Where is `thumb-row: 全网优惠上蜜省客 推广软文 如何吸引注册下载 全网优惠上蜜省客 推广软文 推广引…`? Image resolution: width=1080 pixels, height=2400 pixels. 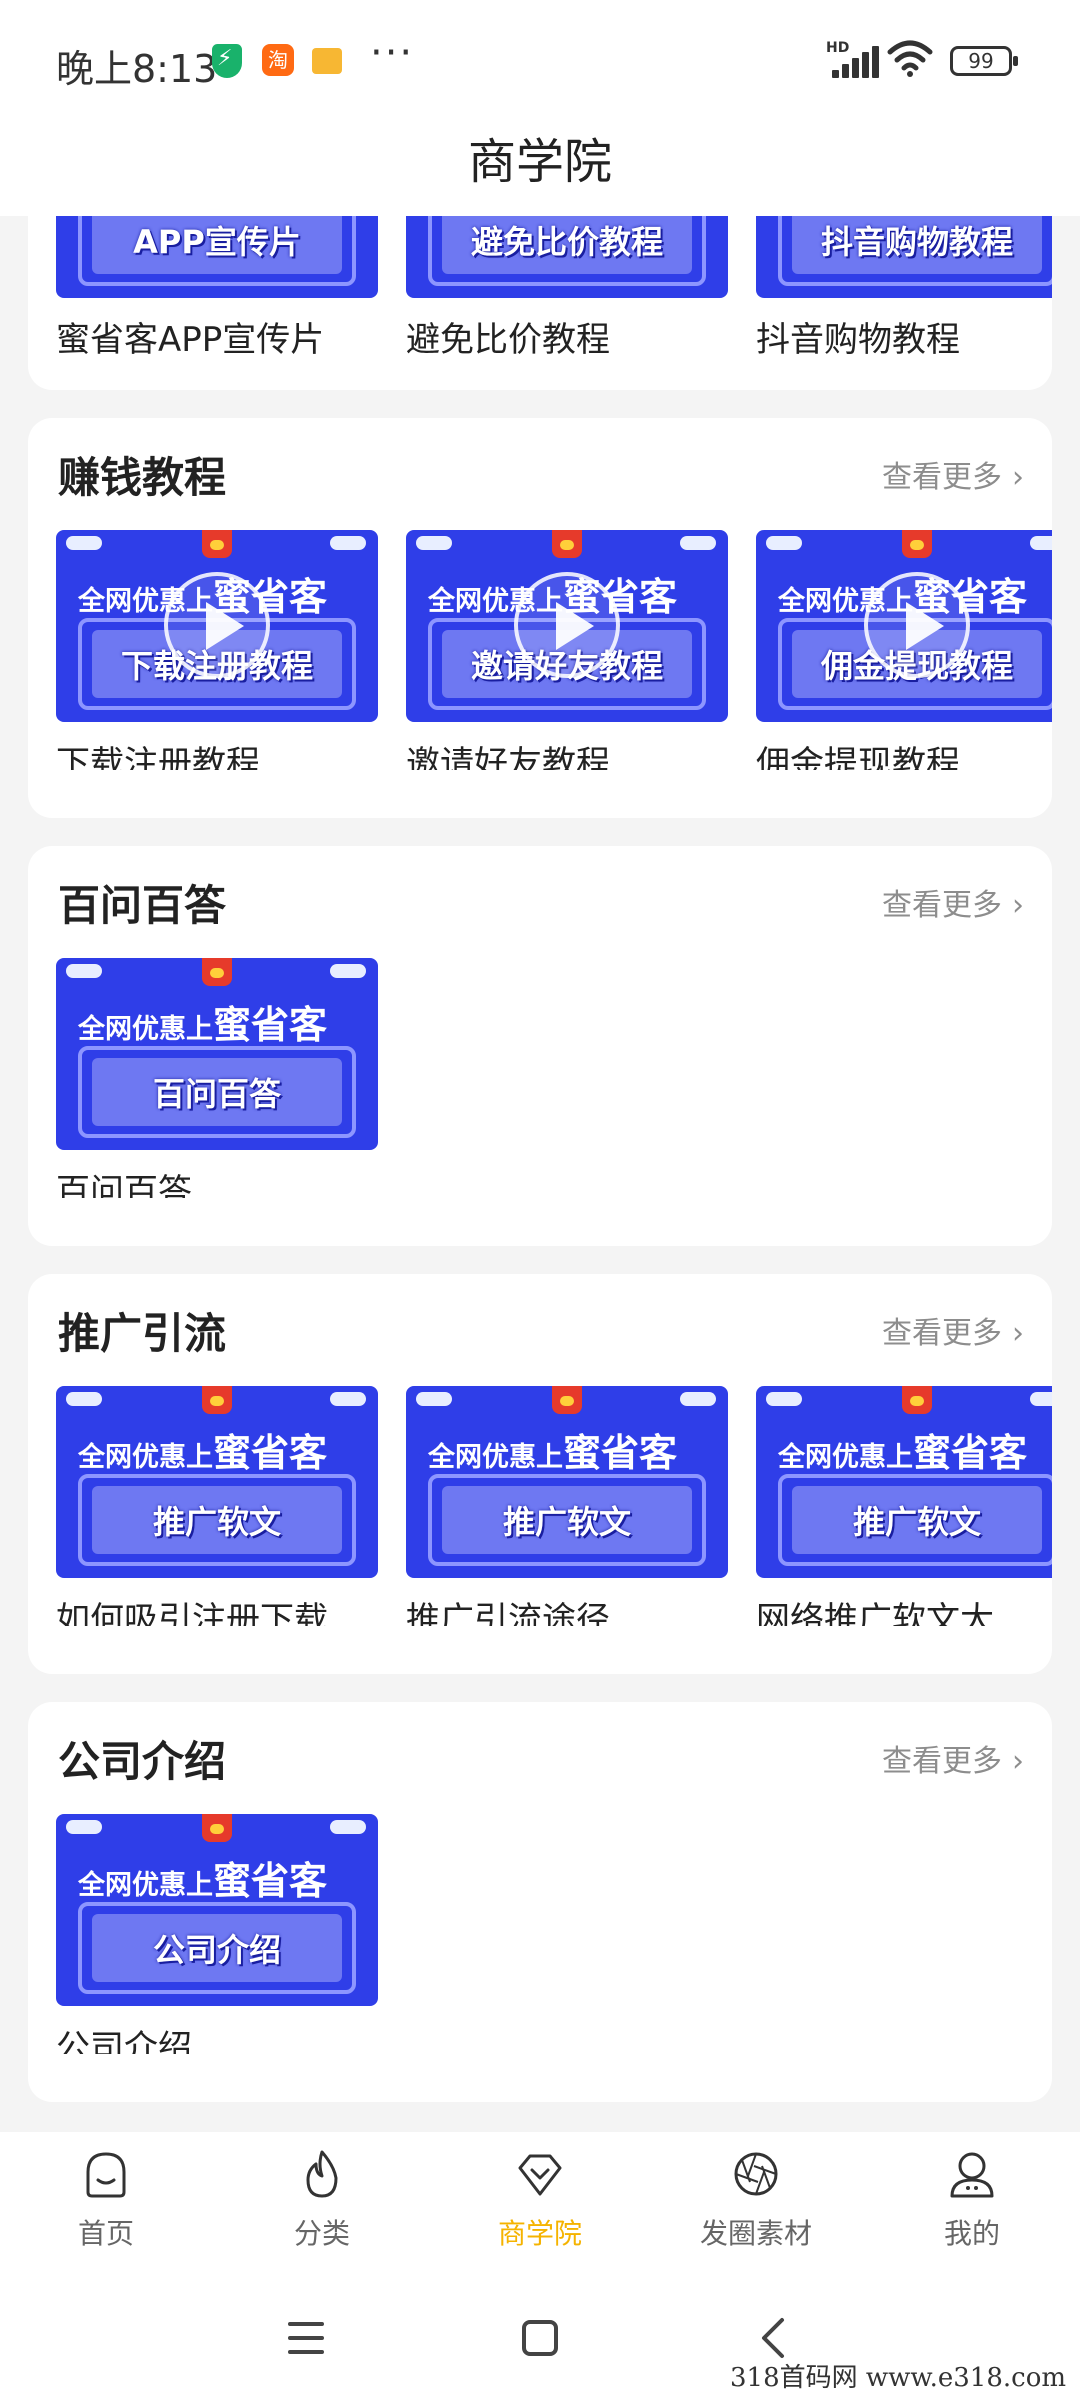 thumb-row: 全网优惠上蜜省客 推广软文 如何吸引注册下载 全网优惠上蜜省客 推广软文 推广引… is located at coordinates (554, 1506).